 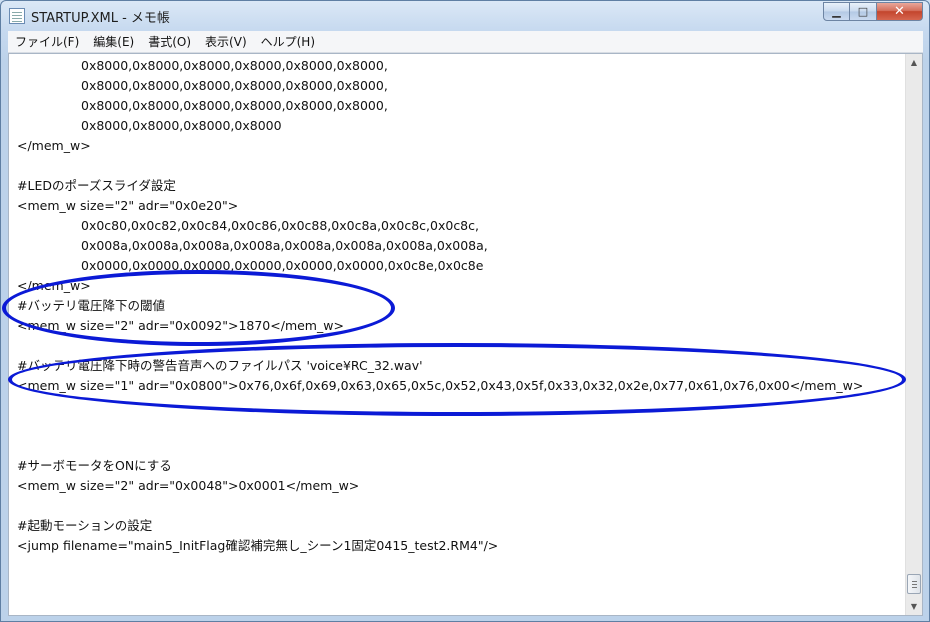 I want to click on grip-icon, so click(x=914, y=581).